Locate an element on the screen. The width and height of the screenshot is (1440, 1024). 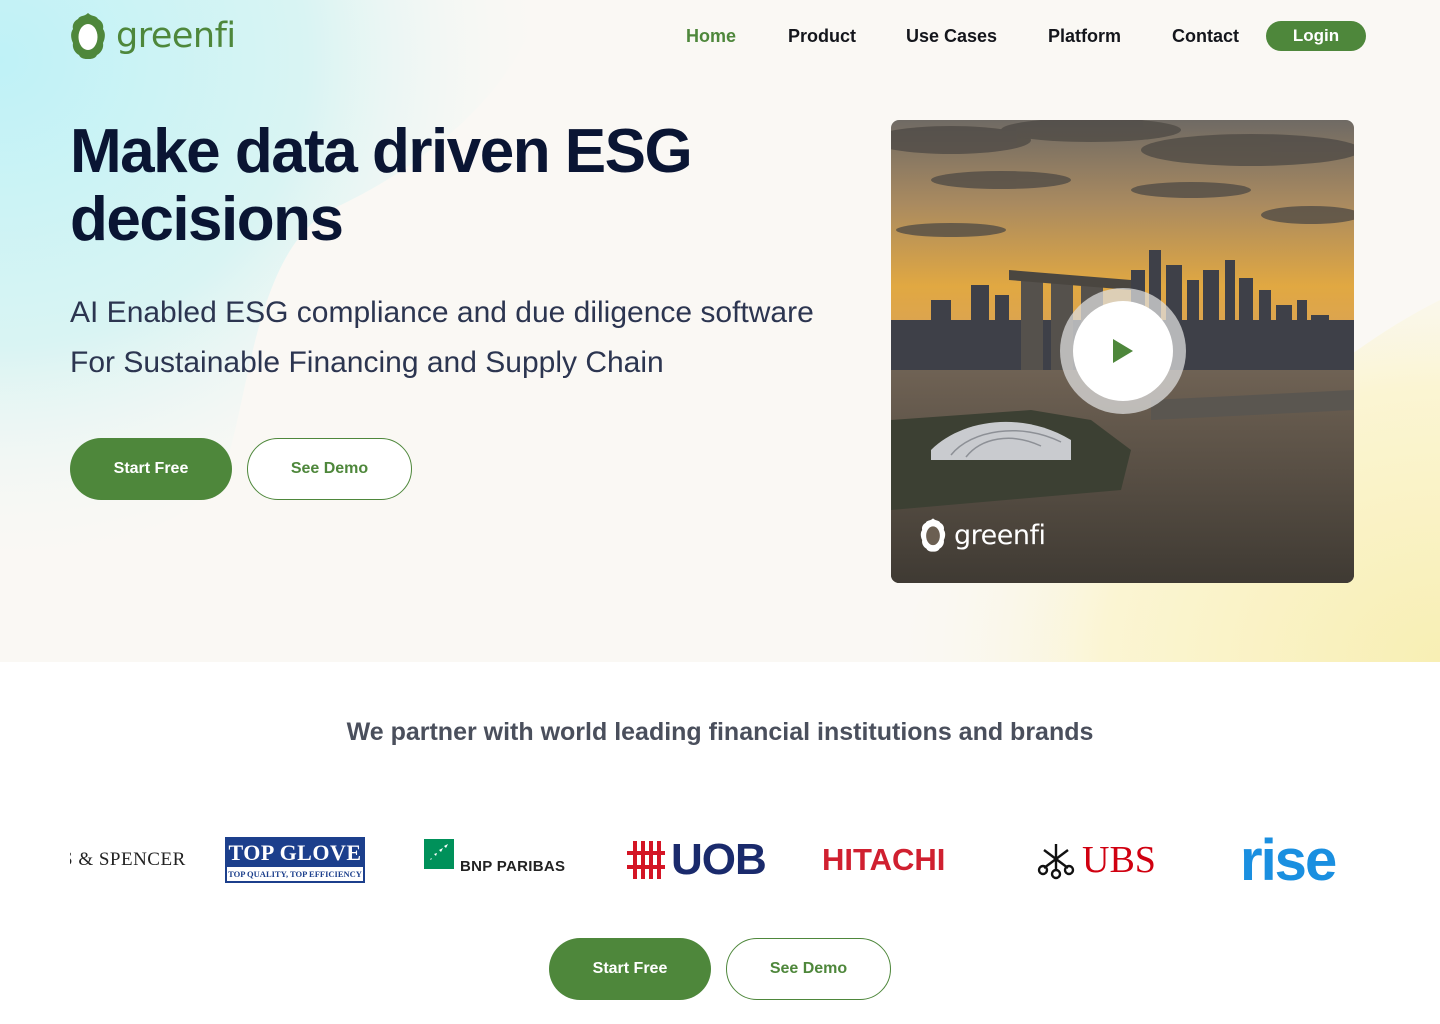
greenfi-watermark-icon is located at coordinates (933, 535).